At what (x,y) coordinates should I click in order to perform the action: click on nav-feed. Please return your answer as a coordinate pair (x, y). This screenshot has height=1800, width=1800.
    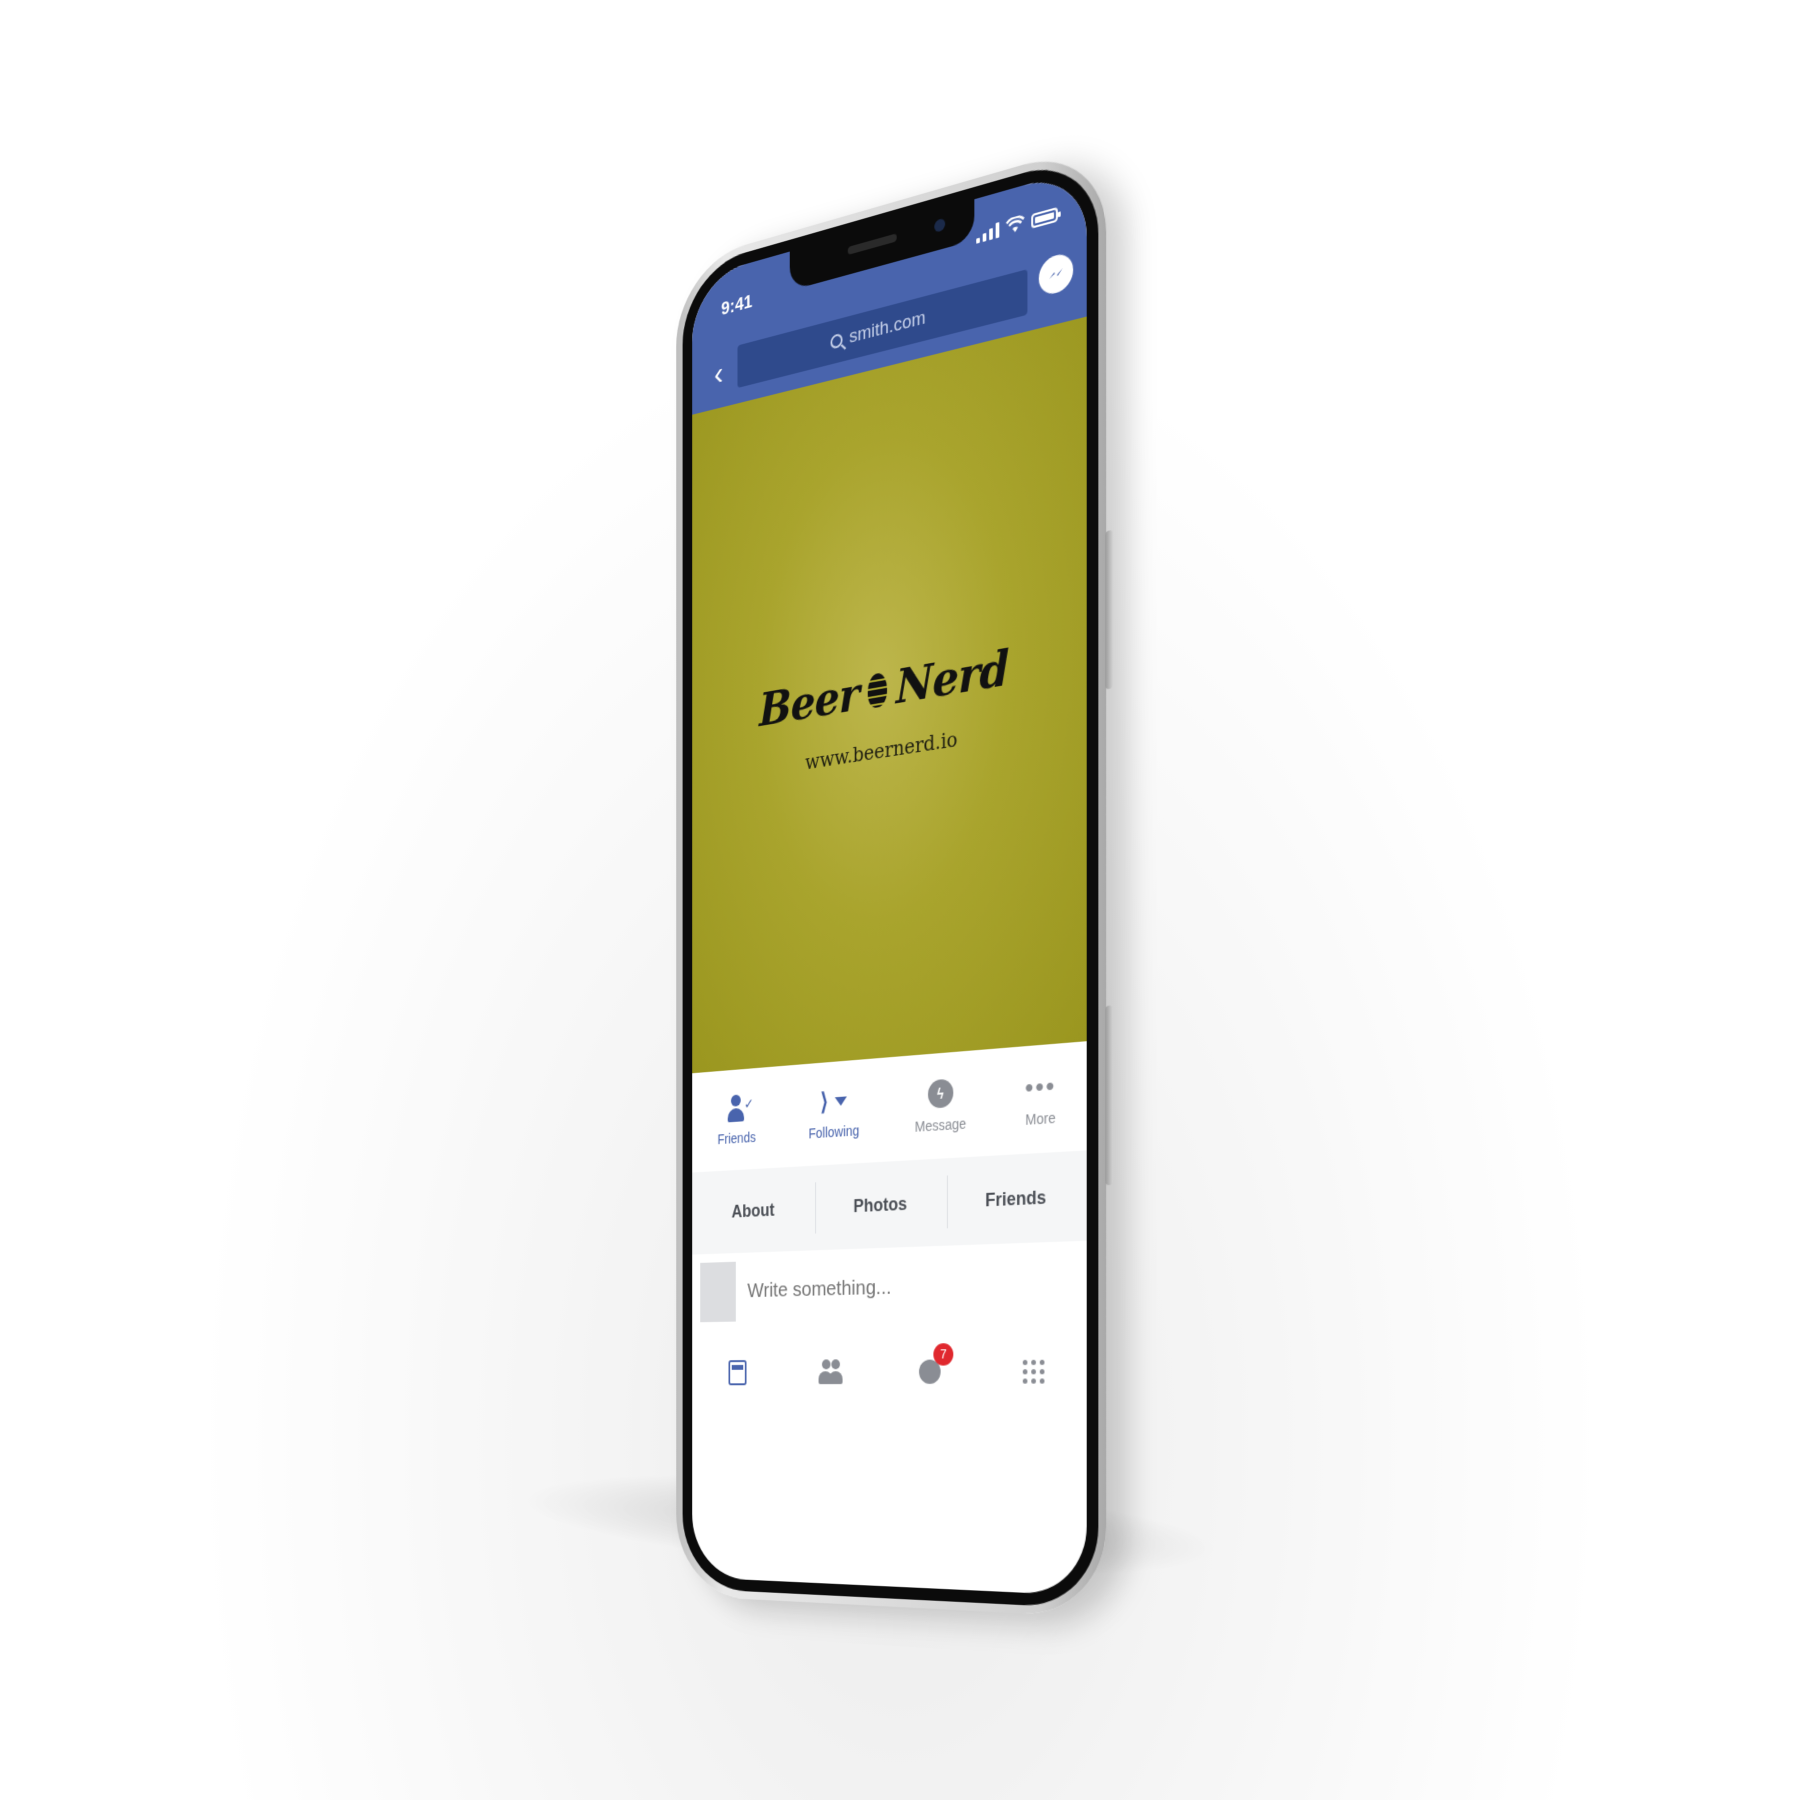
    Looking at the image, I should click on (737, 1372).